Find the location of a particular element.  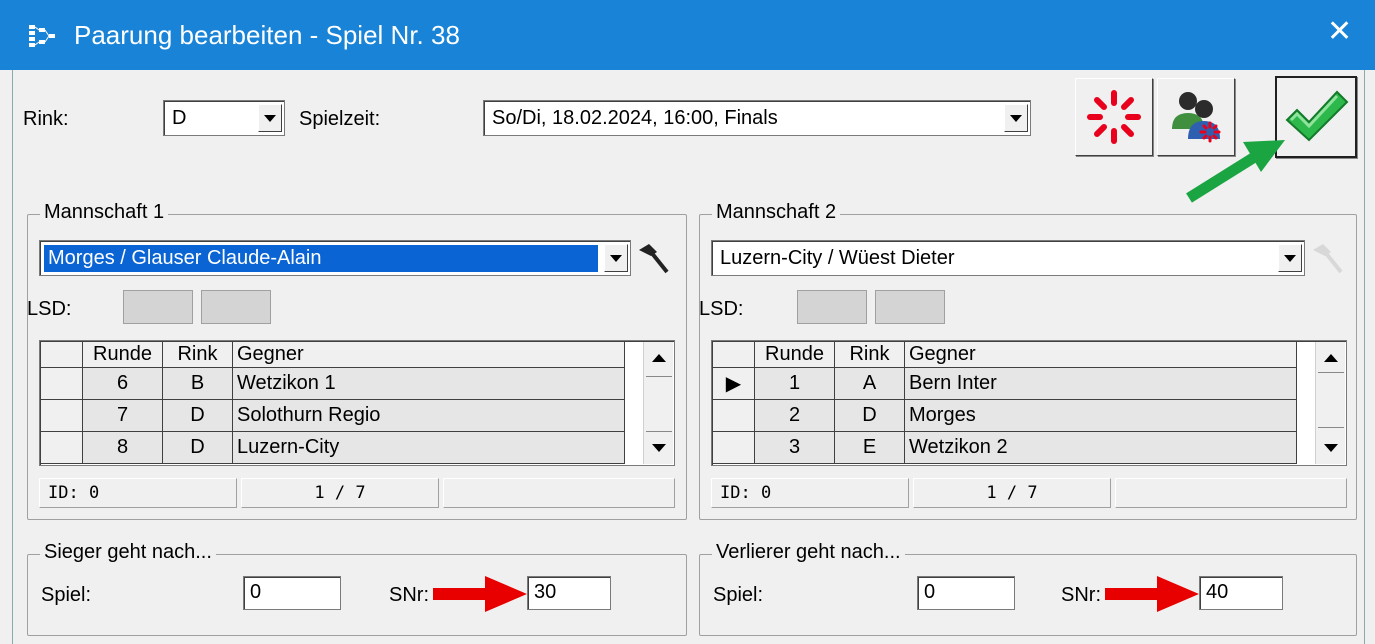

table-row: ▶ 1 A Bern Inter is located at coordinates (1004, 383).